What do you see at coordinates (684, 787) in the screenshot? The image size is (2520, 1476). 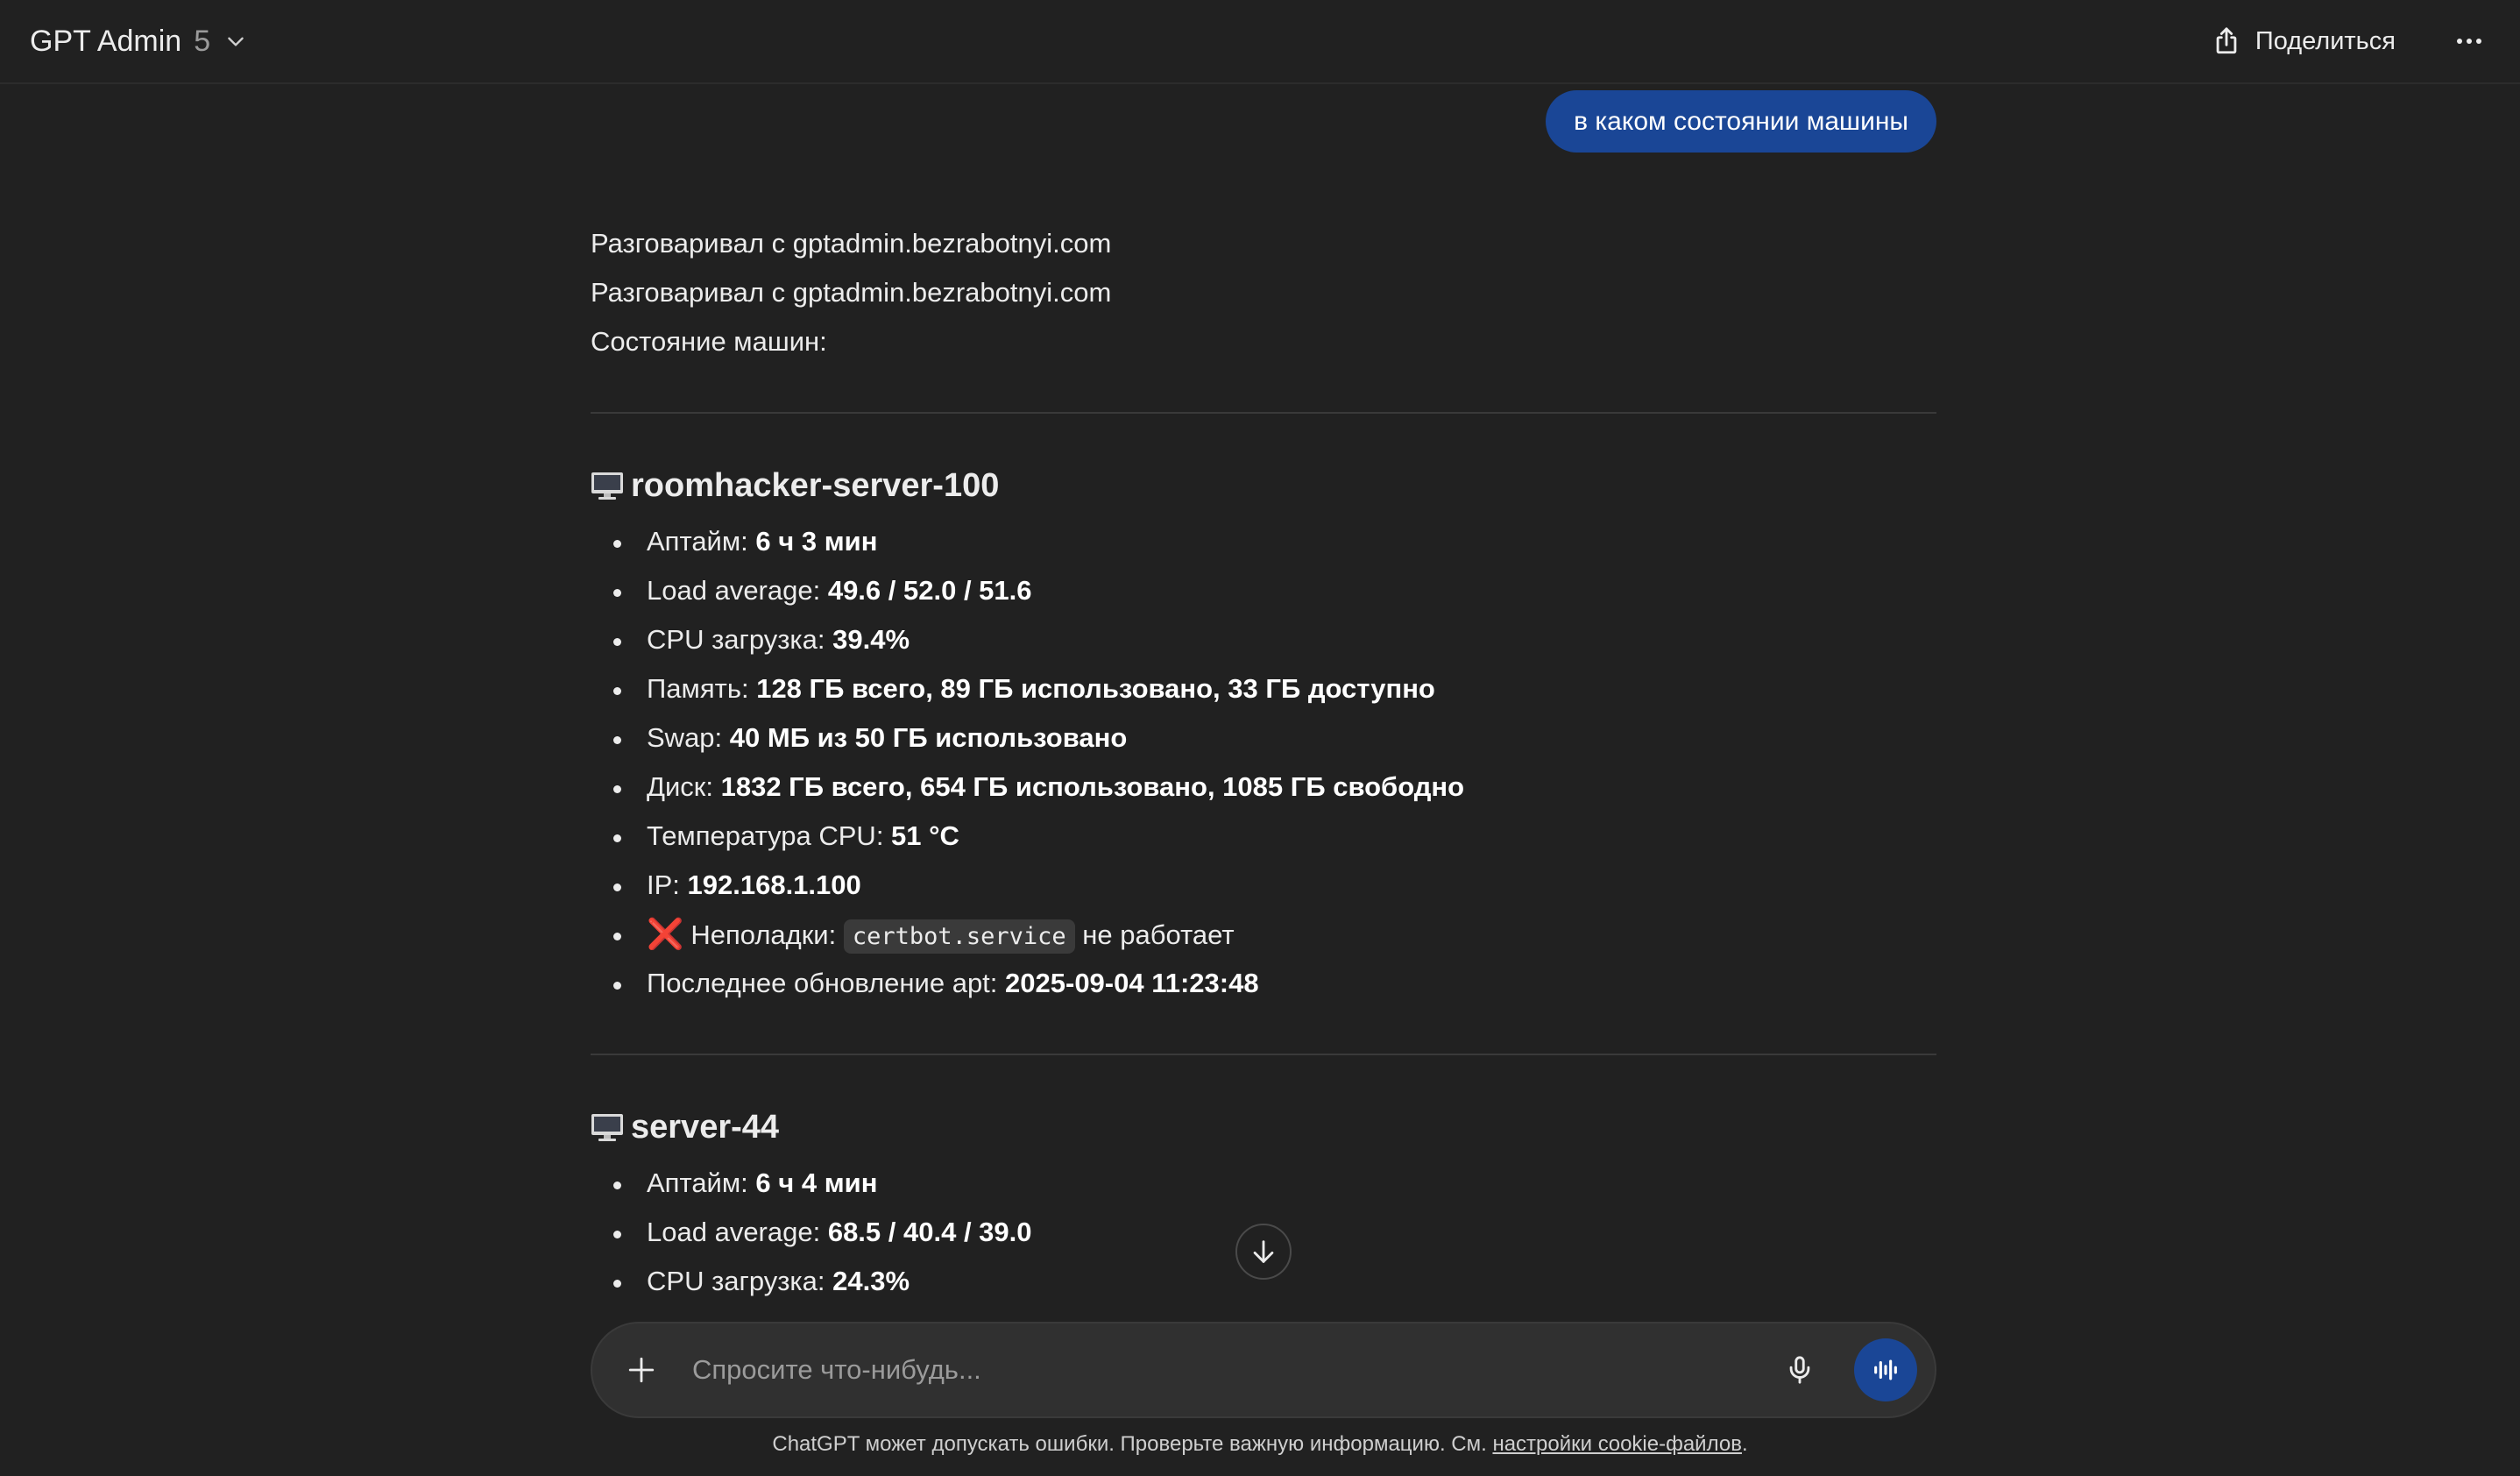 I see `stat-label: Диск:` at bounding box center [684, 787].